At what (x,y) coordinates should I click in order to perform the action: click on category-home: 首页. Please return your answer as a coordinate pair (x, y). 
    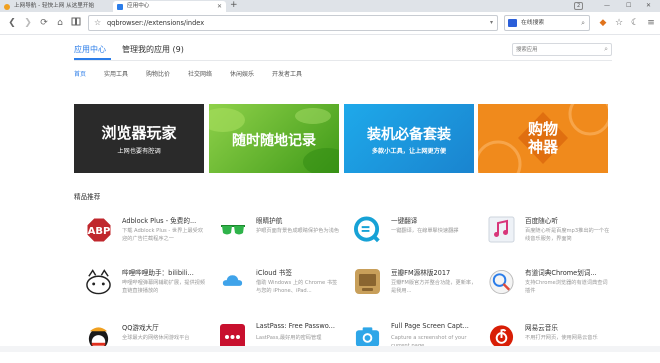
    Looking at the image, I should click on (80, 73).